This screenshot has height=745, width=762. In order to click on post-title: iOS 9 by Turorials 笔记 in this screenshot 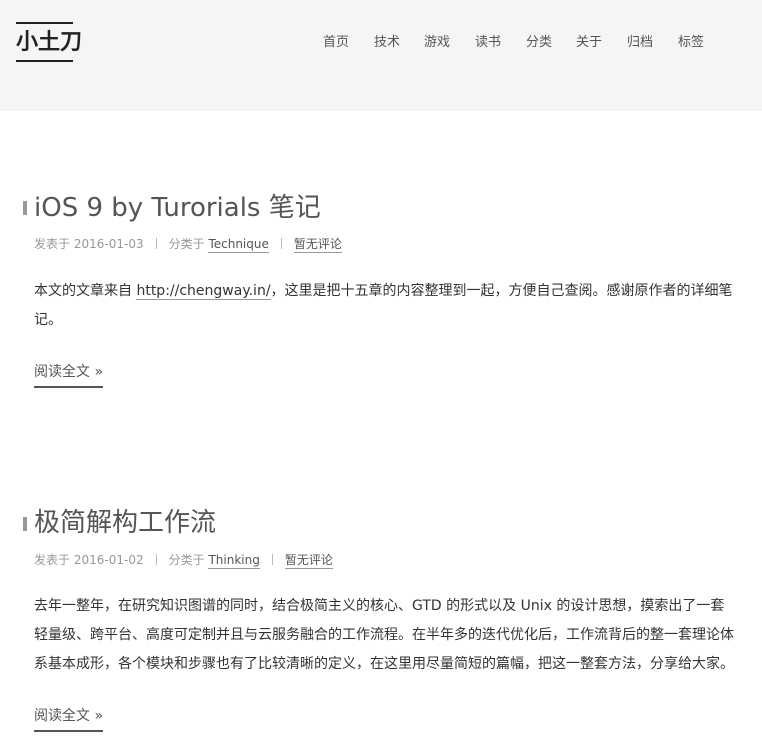, I will do `click(177, 208)`.